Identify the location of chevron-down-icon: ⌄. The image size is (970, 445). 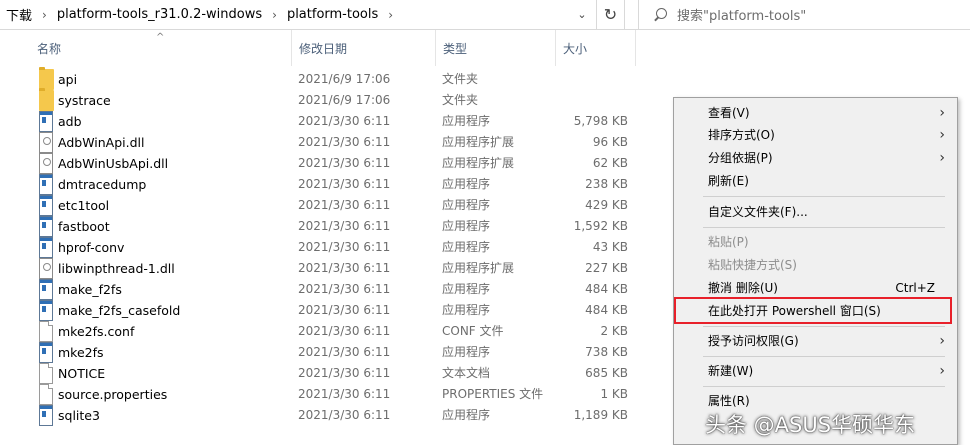
(582, 14).